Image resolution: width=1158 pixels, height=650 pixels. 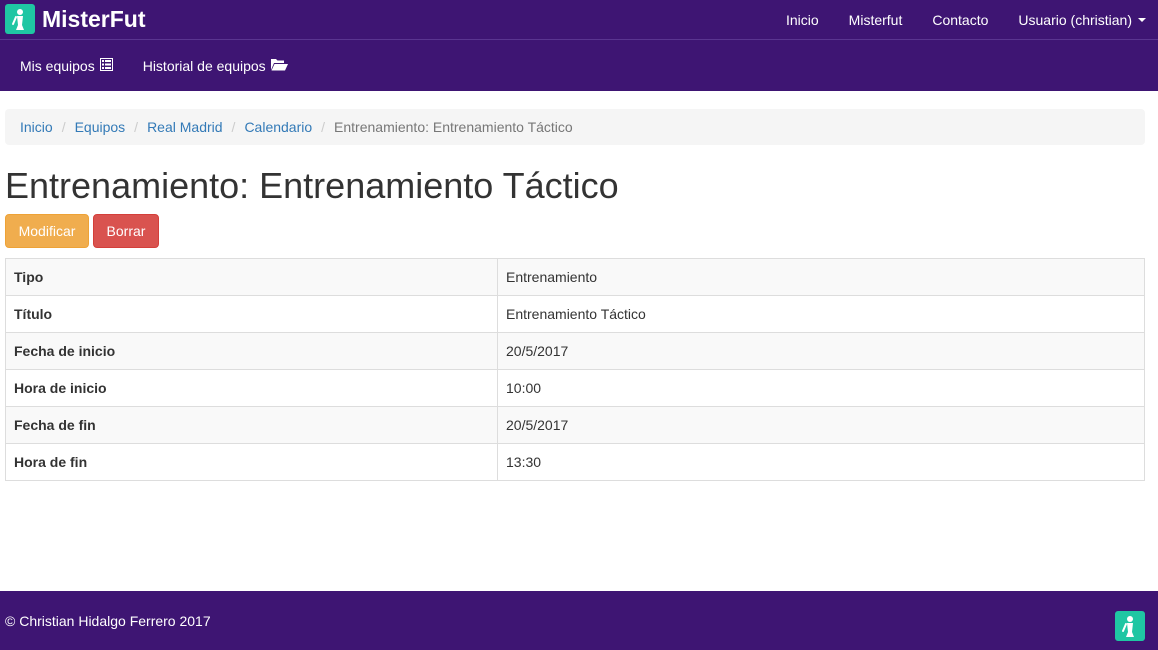 I want to click on brand-logo-icon, so click(x=20, y=19).